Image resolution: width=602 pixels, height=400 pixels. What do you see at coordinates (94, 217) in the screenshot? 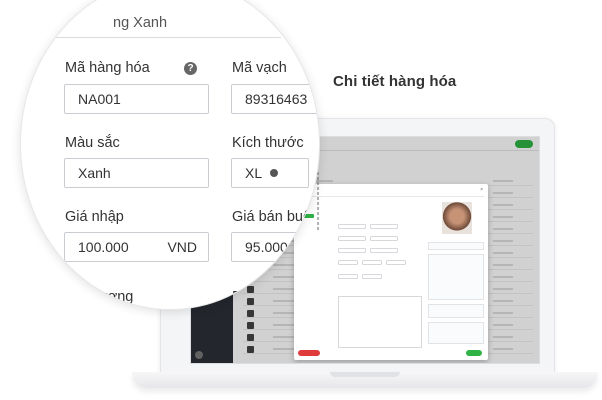
I see `cost-price-label: Giá nhập` at bounding box center [94, 217].